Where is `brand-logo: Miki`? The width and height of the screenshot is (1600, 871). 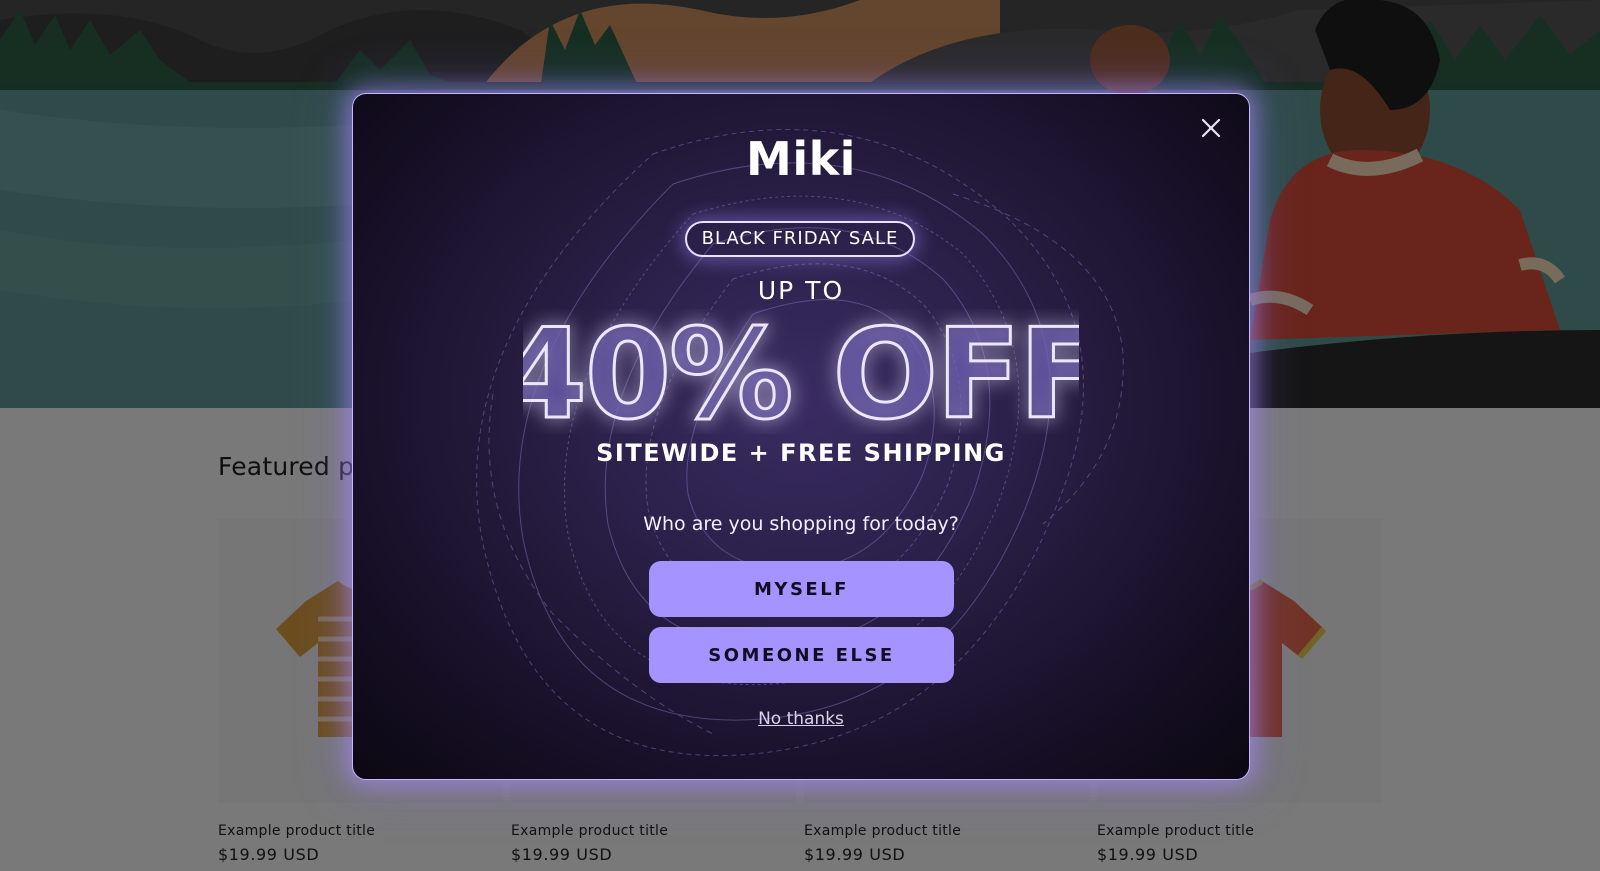 brand-logo: Miki is located at coordinates (801, 159).